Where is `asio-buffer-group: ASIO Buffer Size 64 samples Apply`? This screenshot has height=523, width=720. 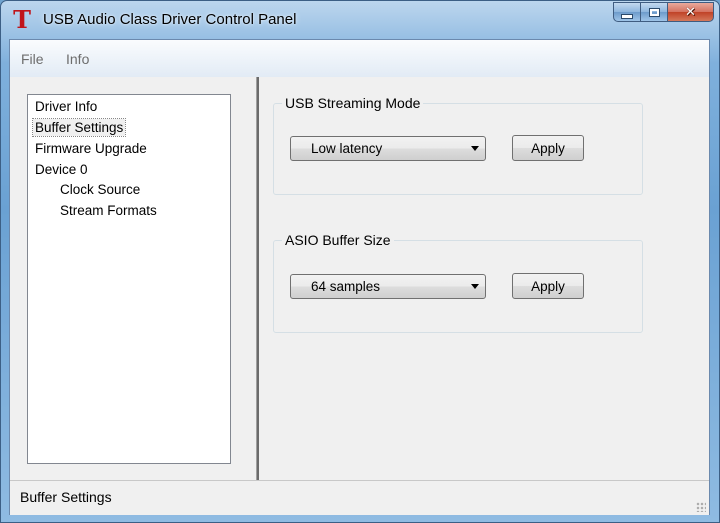 asio-buffer-group: ASIO Buffer Size 64 samples Apply is located at coordinates (458, 282).